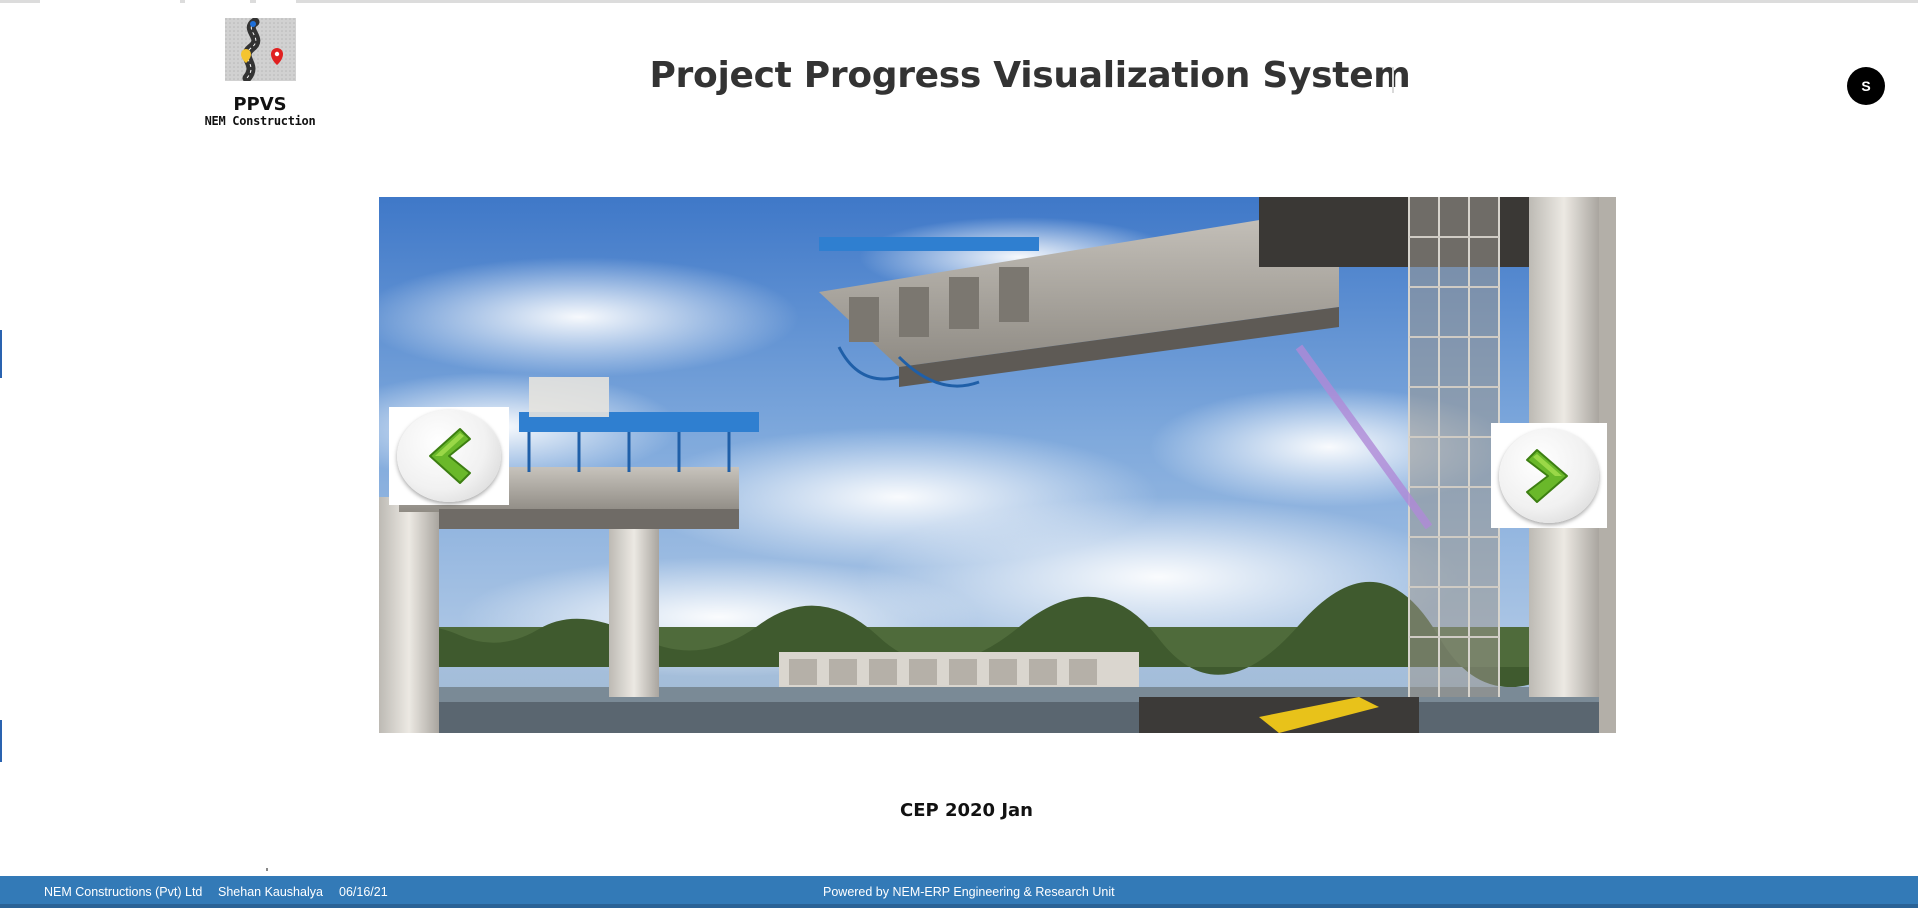 The width and height of the screenshot is (1918, 908). Describe the element at coordinates (260, 104) in the screenshot. I see `logo-title: PPVS` at that location.